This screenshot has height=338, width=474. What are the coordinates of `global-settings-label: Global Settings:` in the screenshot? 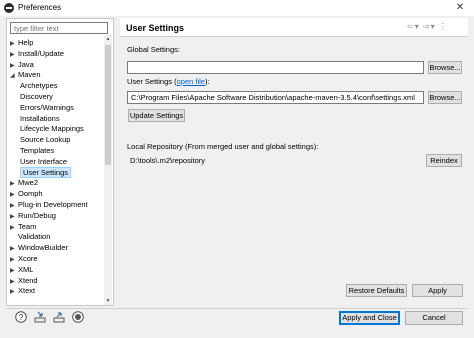 It's located at (153, 49).